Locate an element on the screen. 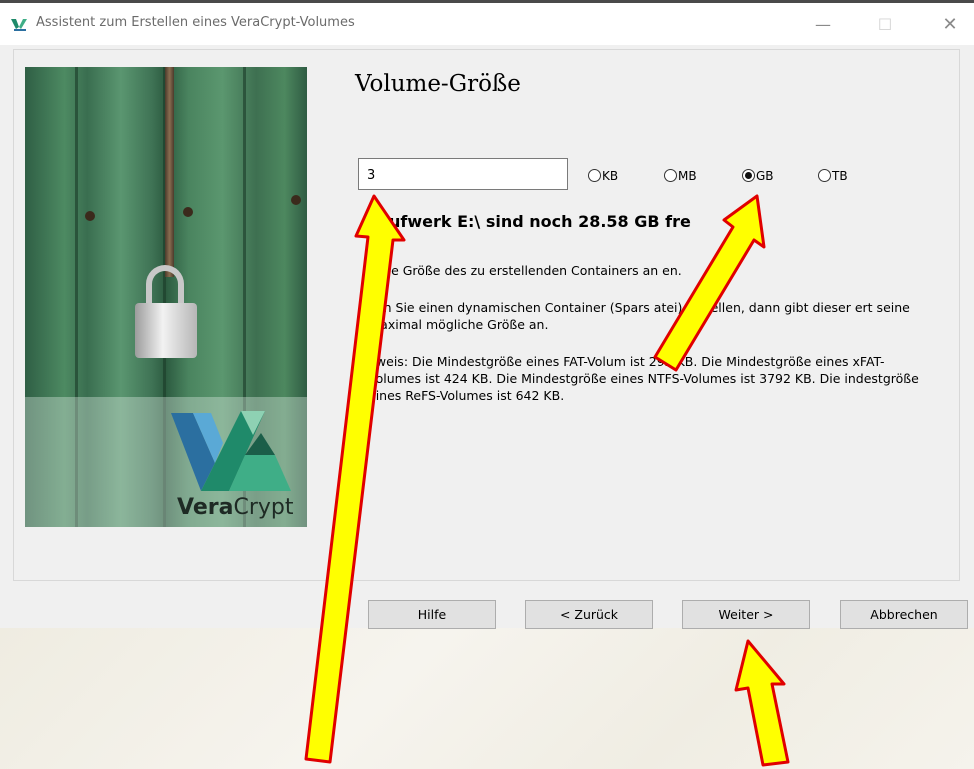  unit-radio-mb: MB is located at coordinates (680, 176).